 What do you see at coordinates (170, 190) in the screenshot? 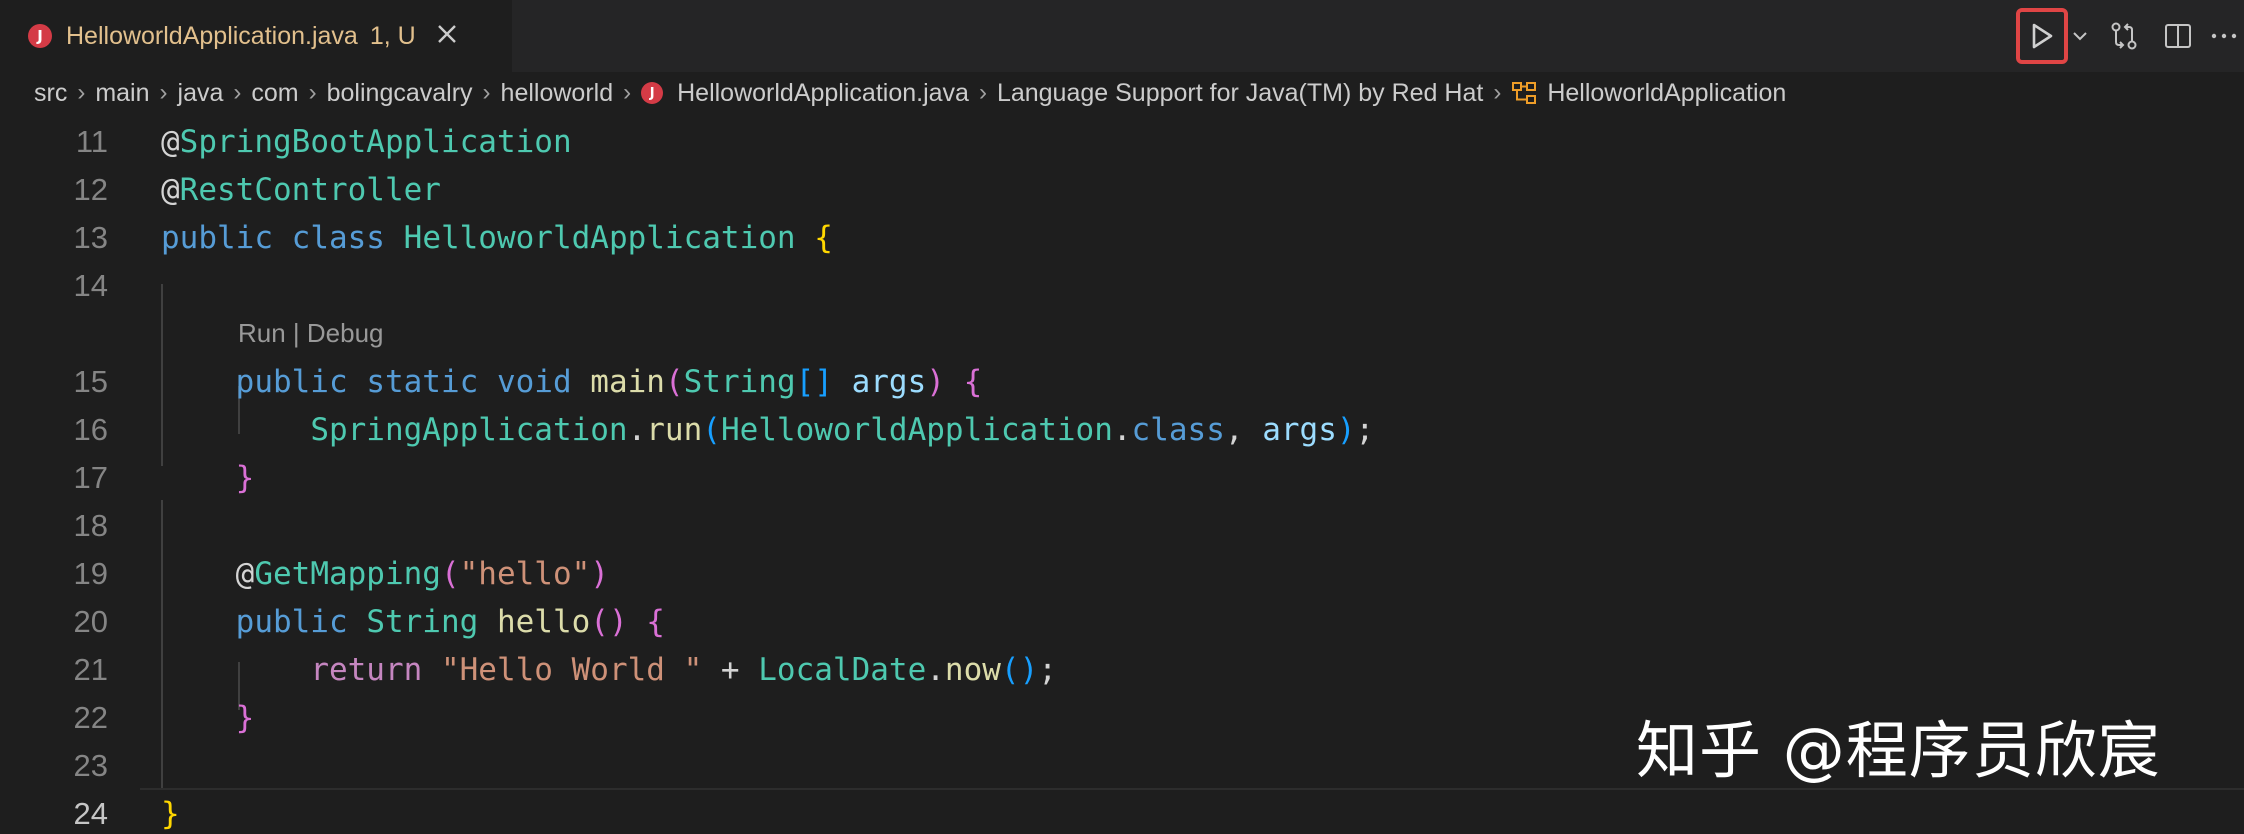
I see `code-token: @` at bounding box center [170, 190].